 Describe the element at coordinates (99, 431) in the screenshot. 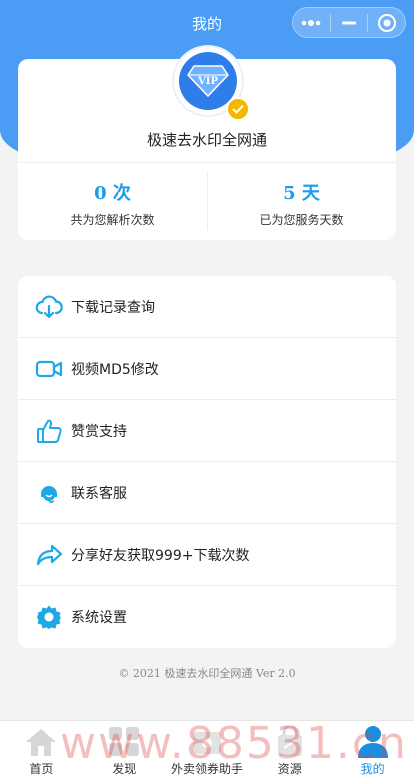

I see `menu-item-label: 赞赏支持` at that location.